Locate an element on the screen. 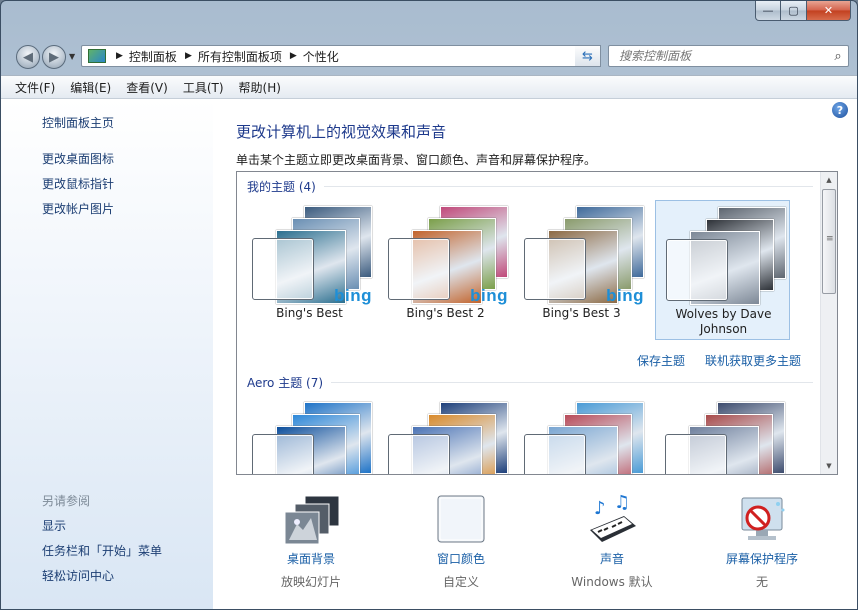 This screenshot has height=610, width=858. recent-pages-dropdown-icon: ▼ is located at coordinates (72, 56).